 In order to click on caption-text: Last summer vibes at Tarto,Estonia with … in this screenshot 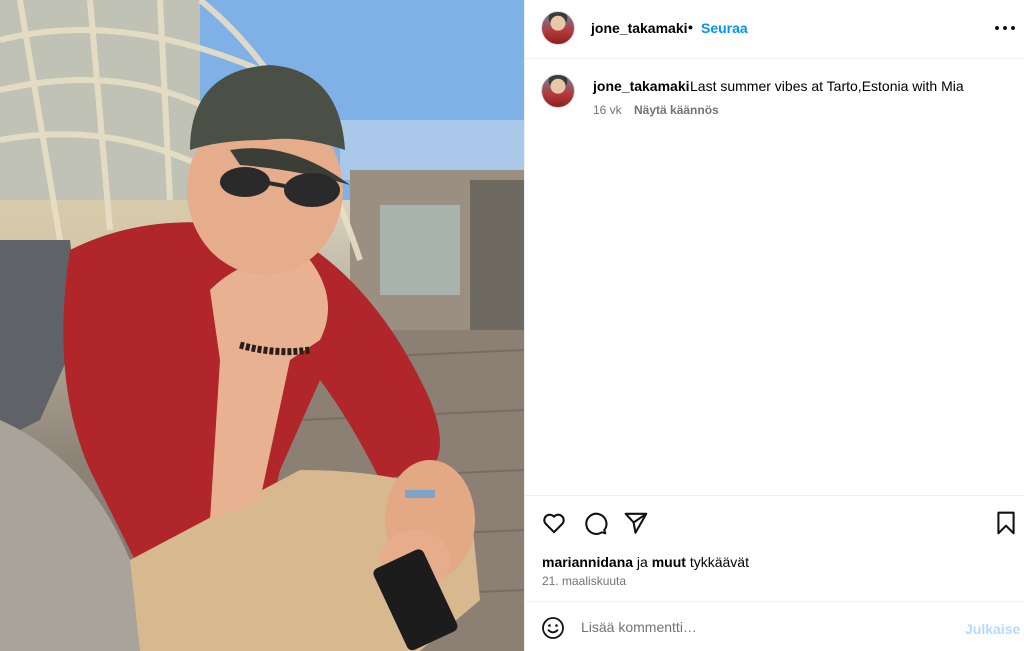, I will do `click(827, 86)`.